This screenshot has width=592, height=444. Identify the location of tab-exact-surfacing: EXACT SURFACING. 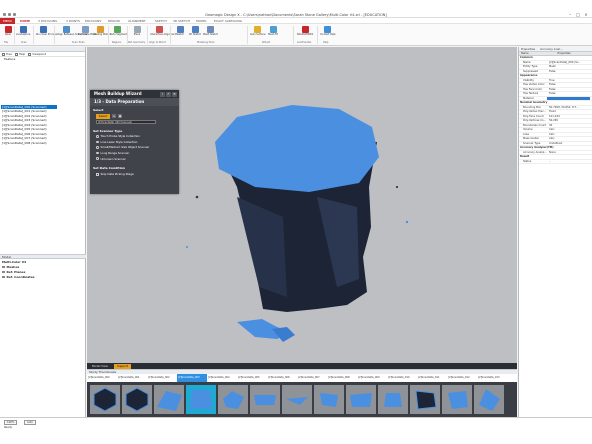
(228, 21).